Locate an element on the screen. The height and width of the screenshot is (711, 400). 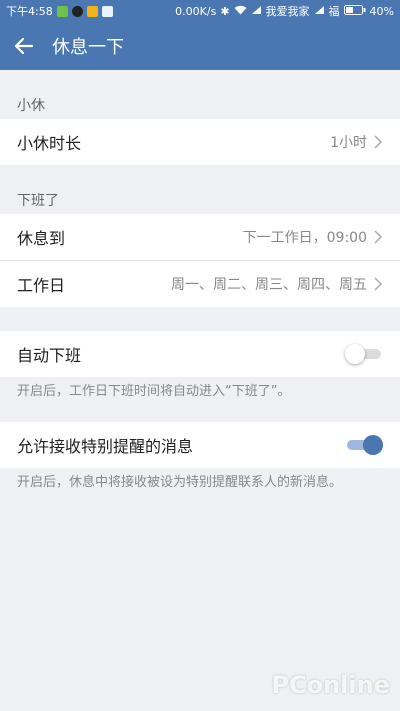
rest-until-row: 休息到 下一工作日，09:00 is located at coordinates (200, 237).